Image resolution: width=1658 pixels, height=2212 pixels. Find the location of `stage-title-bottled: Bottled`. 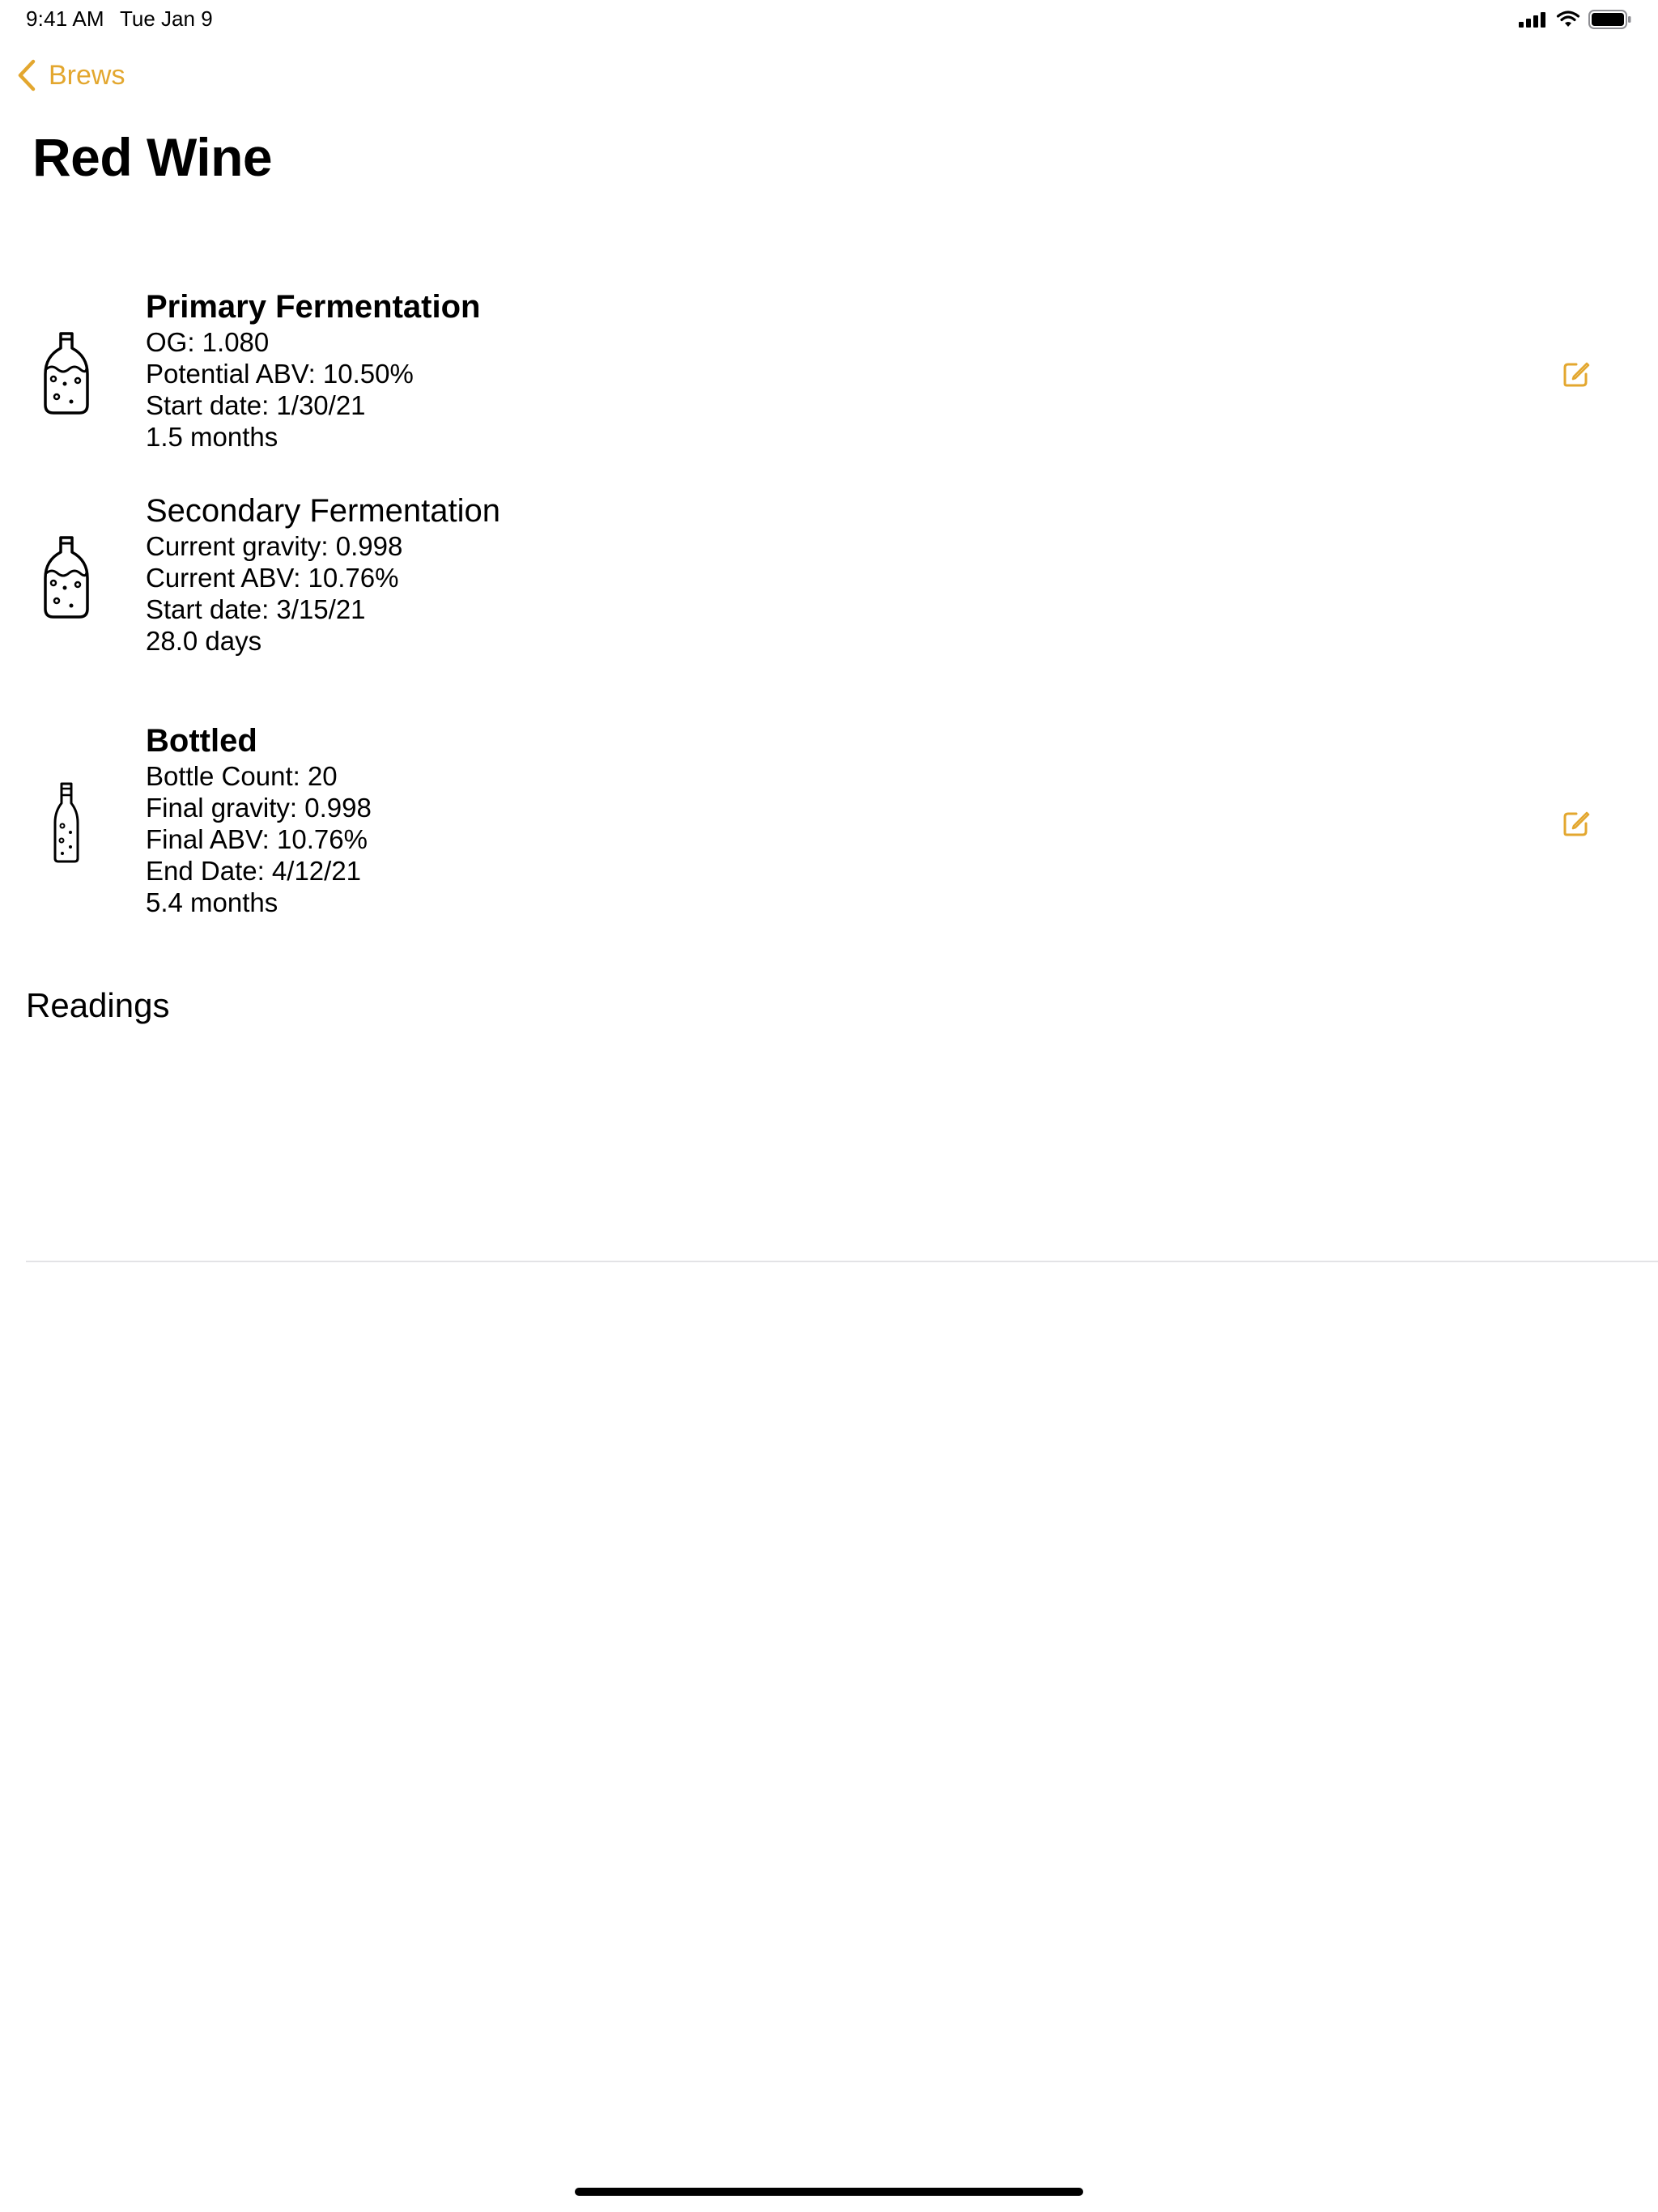

stage-title-bottled: Bottled is located at coordinates (201, 741).